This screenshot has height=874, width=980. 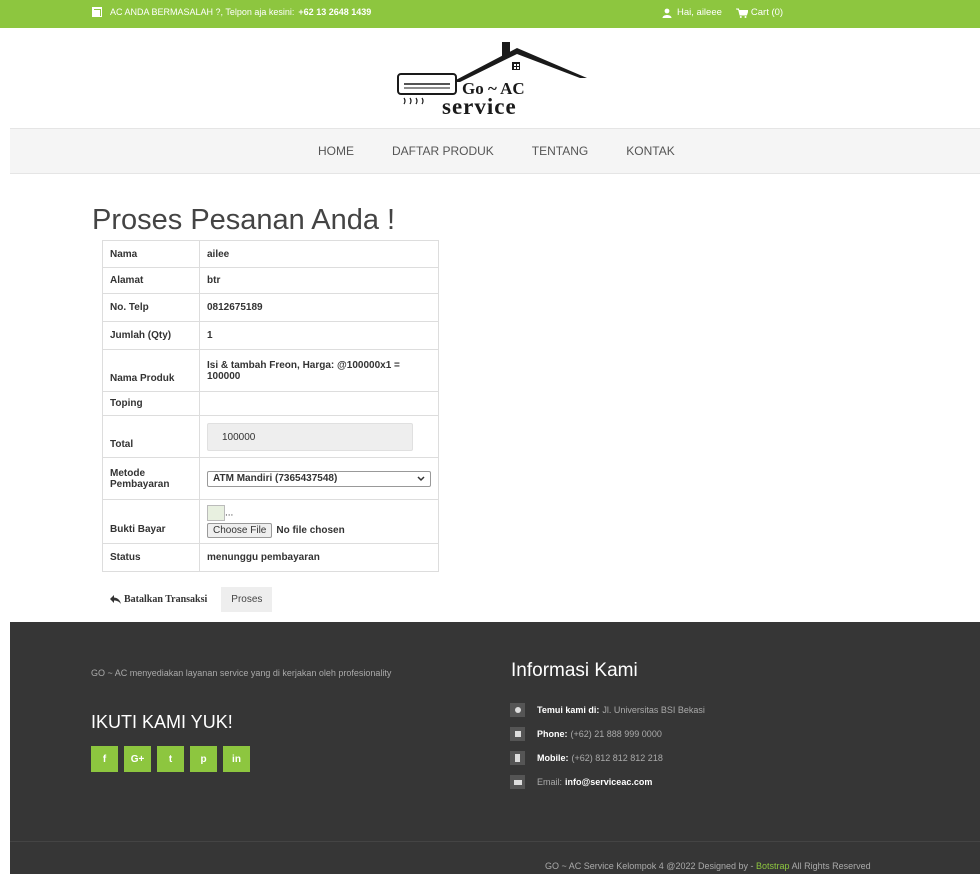 I want to click on mobile-value: (+62) 812 812 812 218, so click(x=617, y=758).